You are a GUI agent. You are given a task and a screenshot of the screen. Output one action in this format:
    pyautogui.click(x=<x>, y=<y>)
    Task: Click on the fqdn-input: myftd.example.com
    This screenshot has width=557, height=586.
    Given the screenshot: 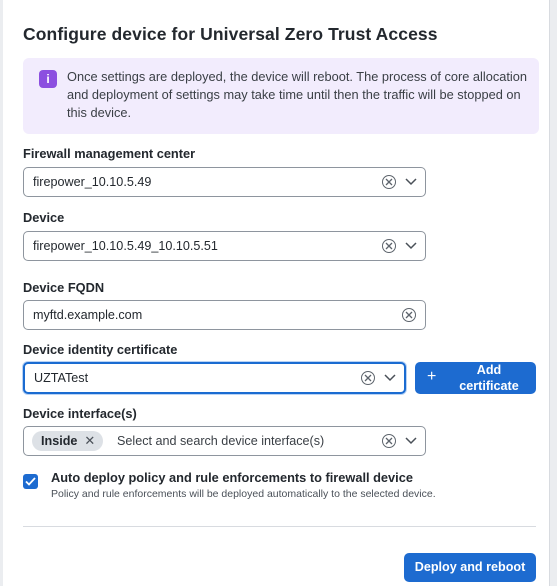 What is the action you would take?
    pyautogui.click(x=224, y=315)
    